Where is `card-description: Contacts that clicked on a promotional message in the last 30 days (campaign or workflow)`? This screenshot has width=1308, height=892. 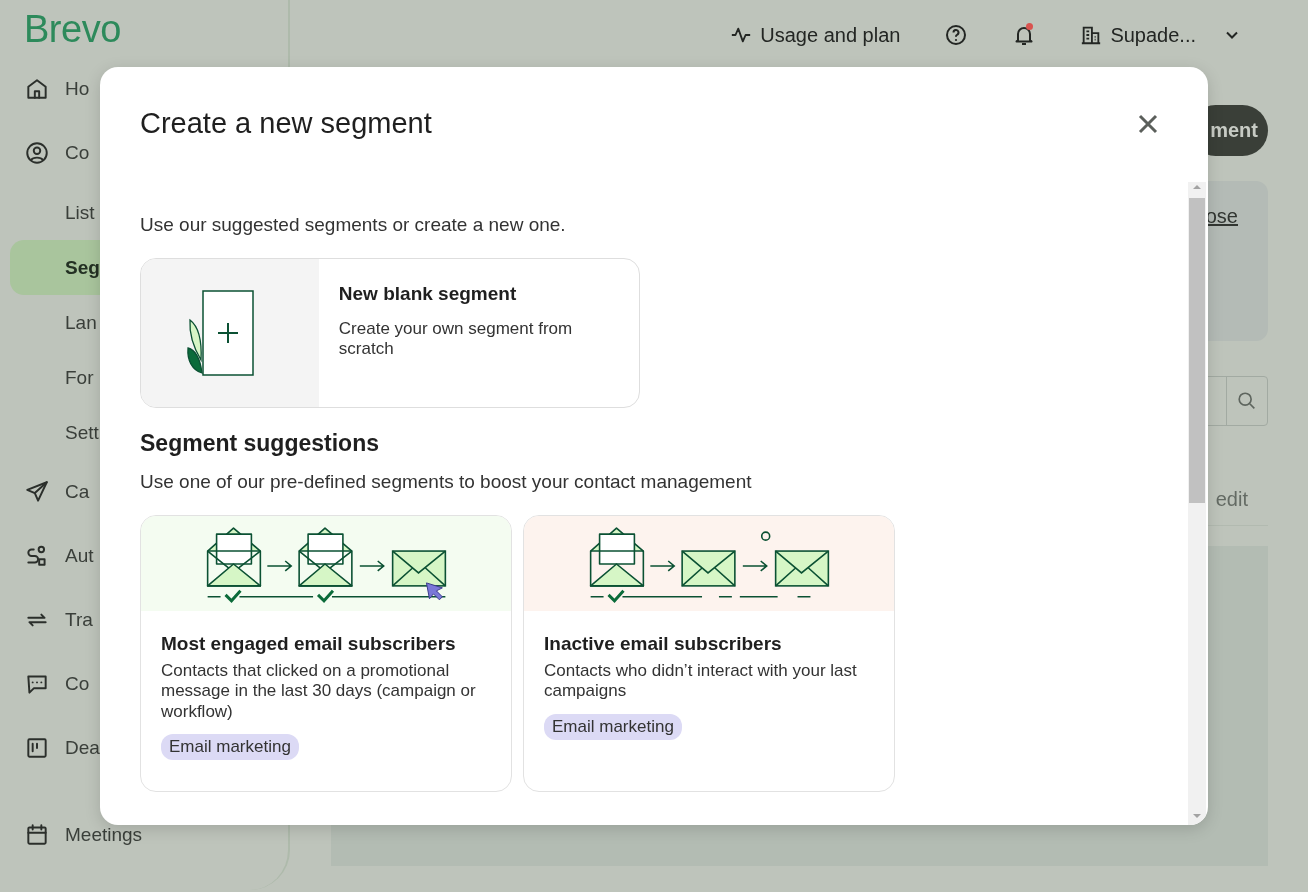
card-description: Contacts that clicked on a promotional message in the last 30 days (campaign or workflow) is located at coordinates (319, 692).